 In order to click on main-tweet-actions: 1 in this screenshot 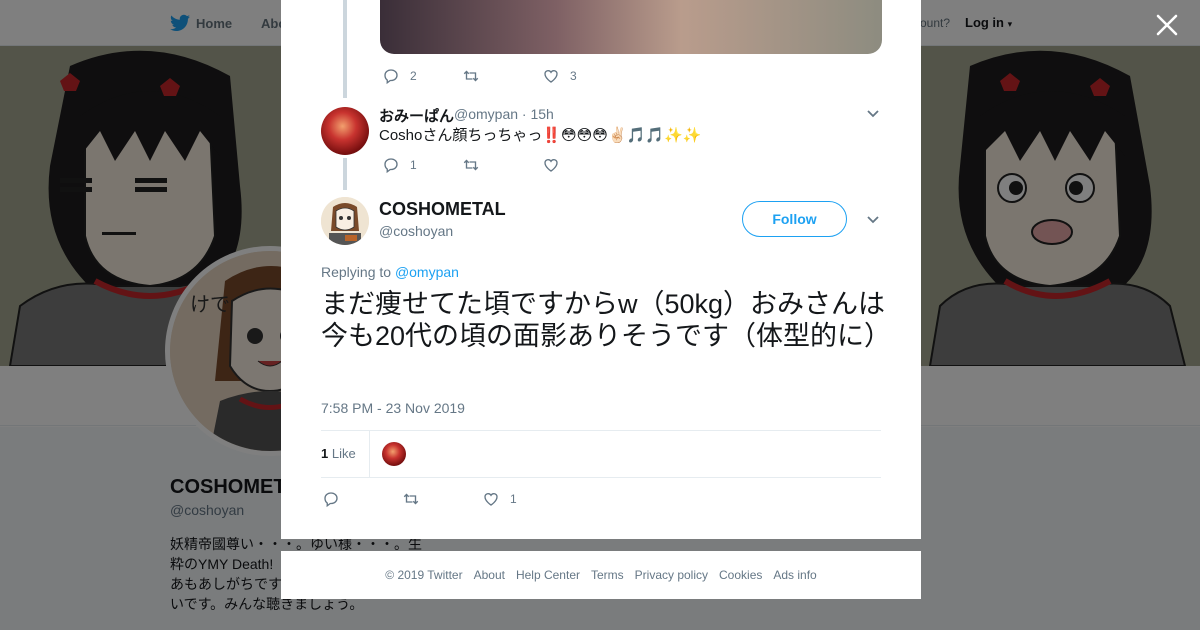, I will do `click(442, 499)`.